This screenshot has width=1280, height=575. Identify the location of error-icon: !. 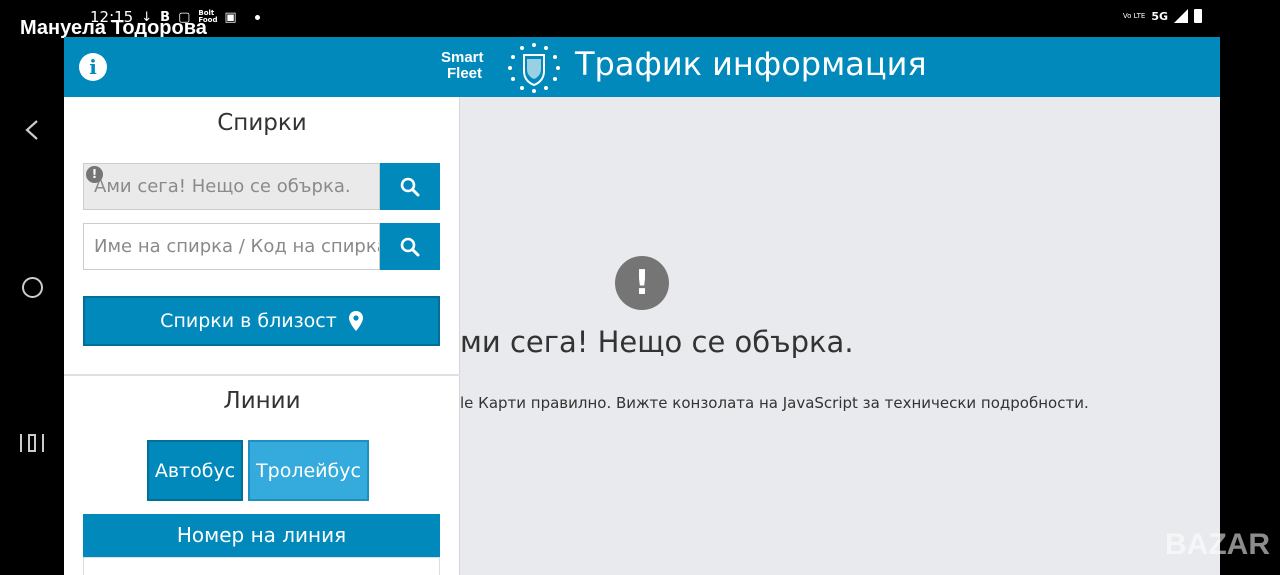
(94, 174).